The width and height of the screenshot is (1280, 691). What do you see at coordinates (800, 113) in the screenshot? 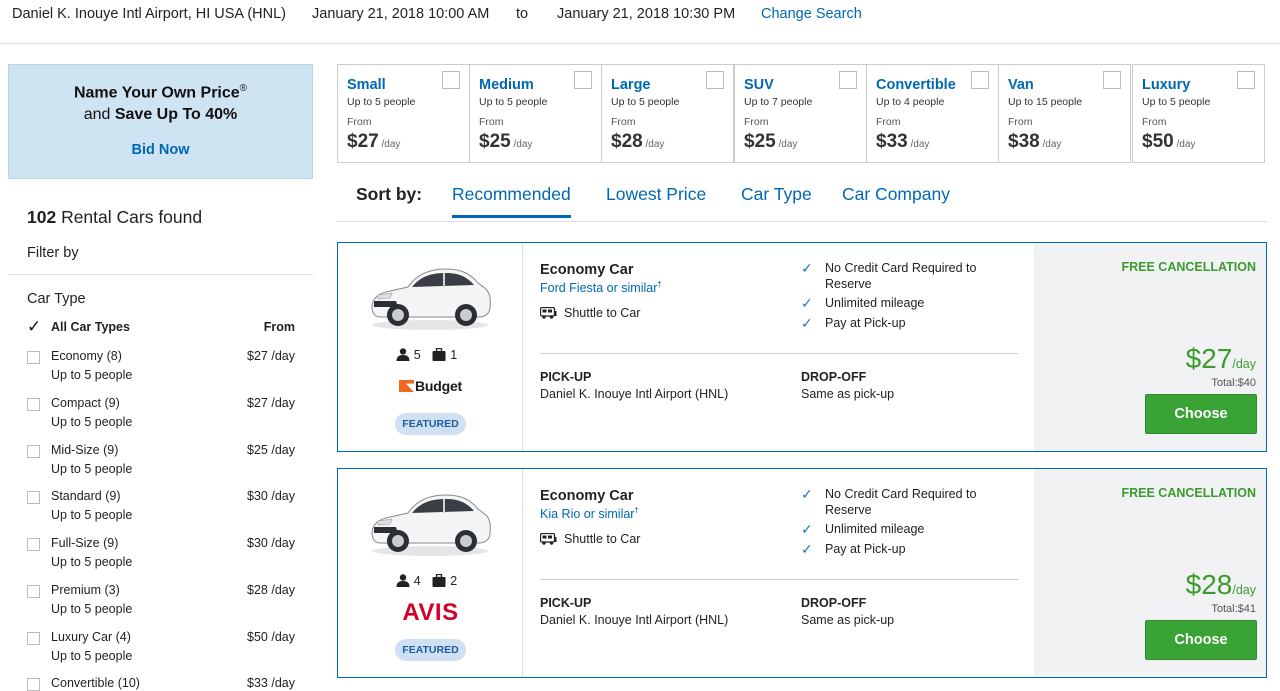
I see `car-type-card-suv: SUV Up to 7 people From $25 /day` at bounding box center [800, 113].